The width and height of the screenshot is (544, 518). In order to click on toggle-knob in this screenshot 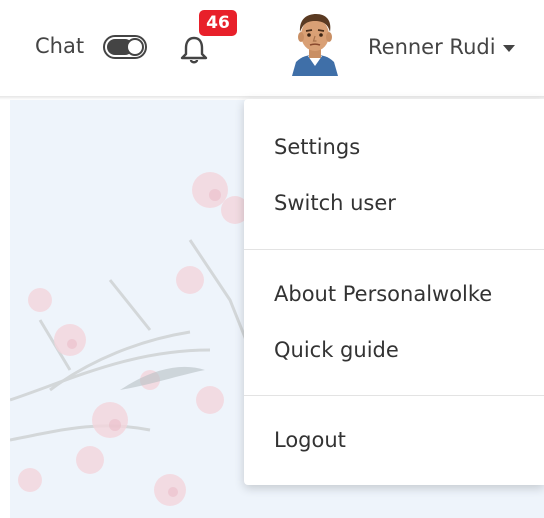, I will do `click(135, 47)`.